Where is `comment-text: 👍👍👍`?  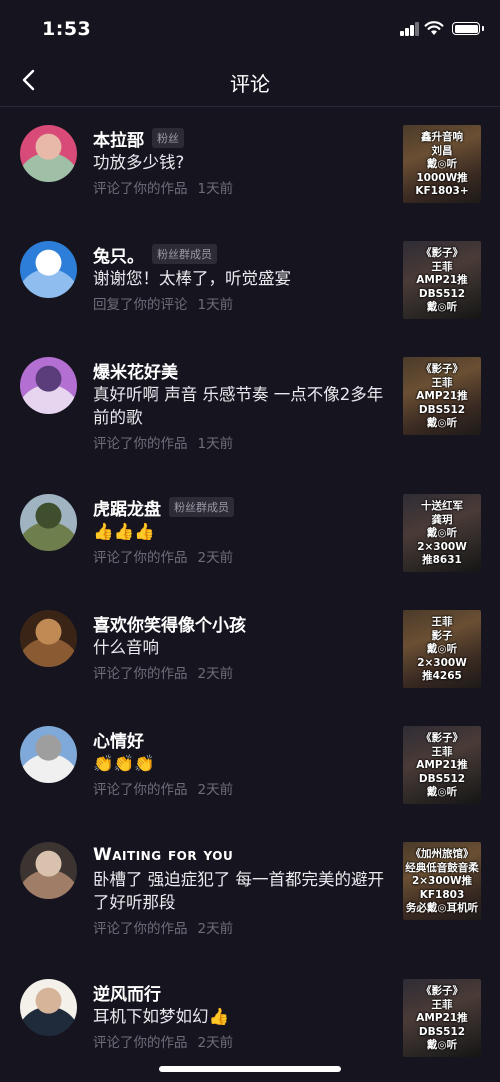
comment-text: 👍👍👍 is located at coordinates (124, 531).